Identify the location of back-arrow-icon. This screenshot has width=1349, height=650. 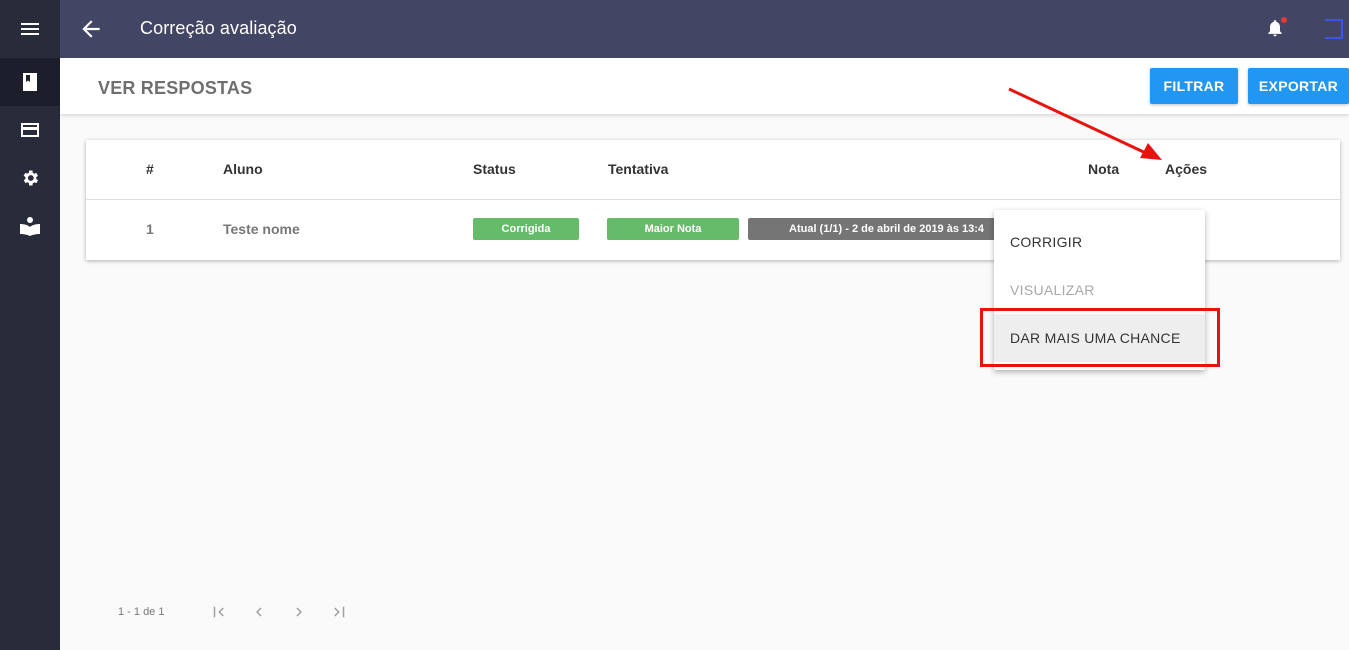
(91, 29).